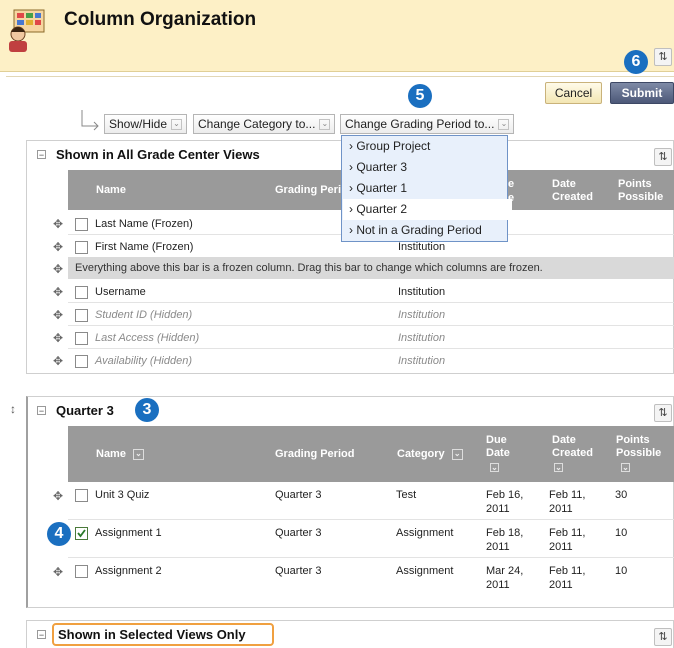 The width and height of the screenshot is (674, 648). Describe the element at coordinates (420, 96) in the screenshot. I see `callout-5: 5` at that location.